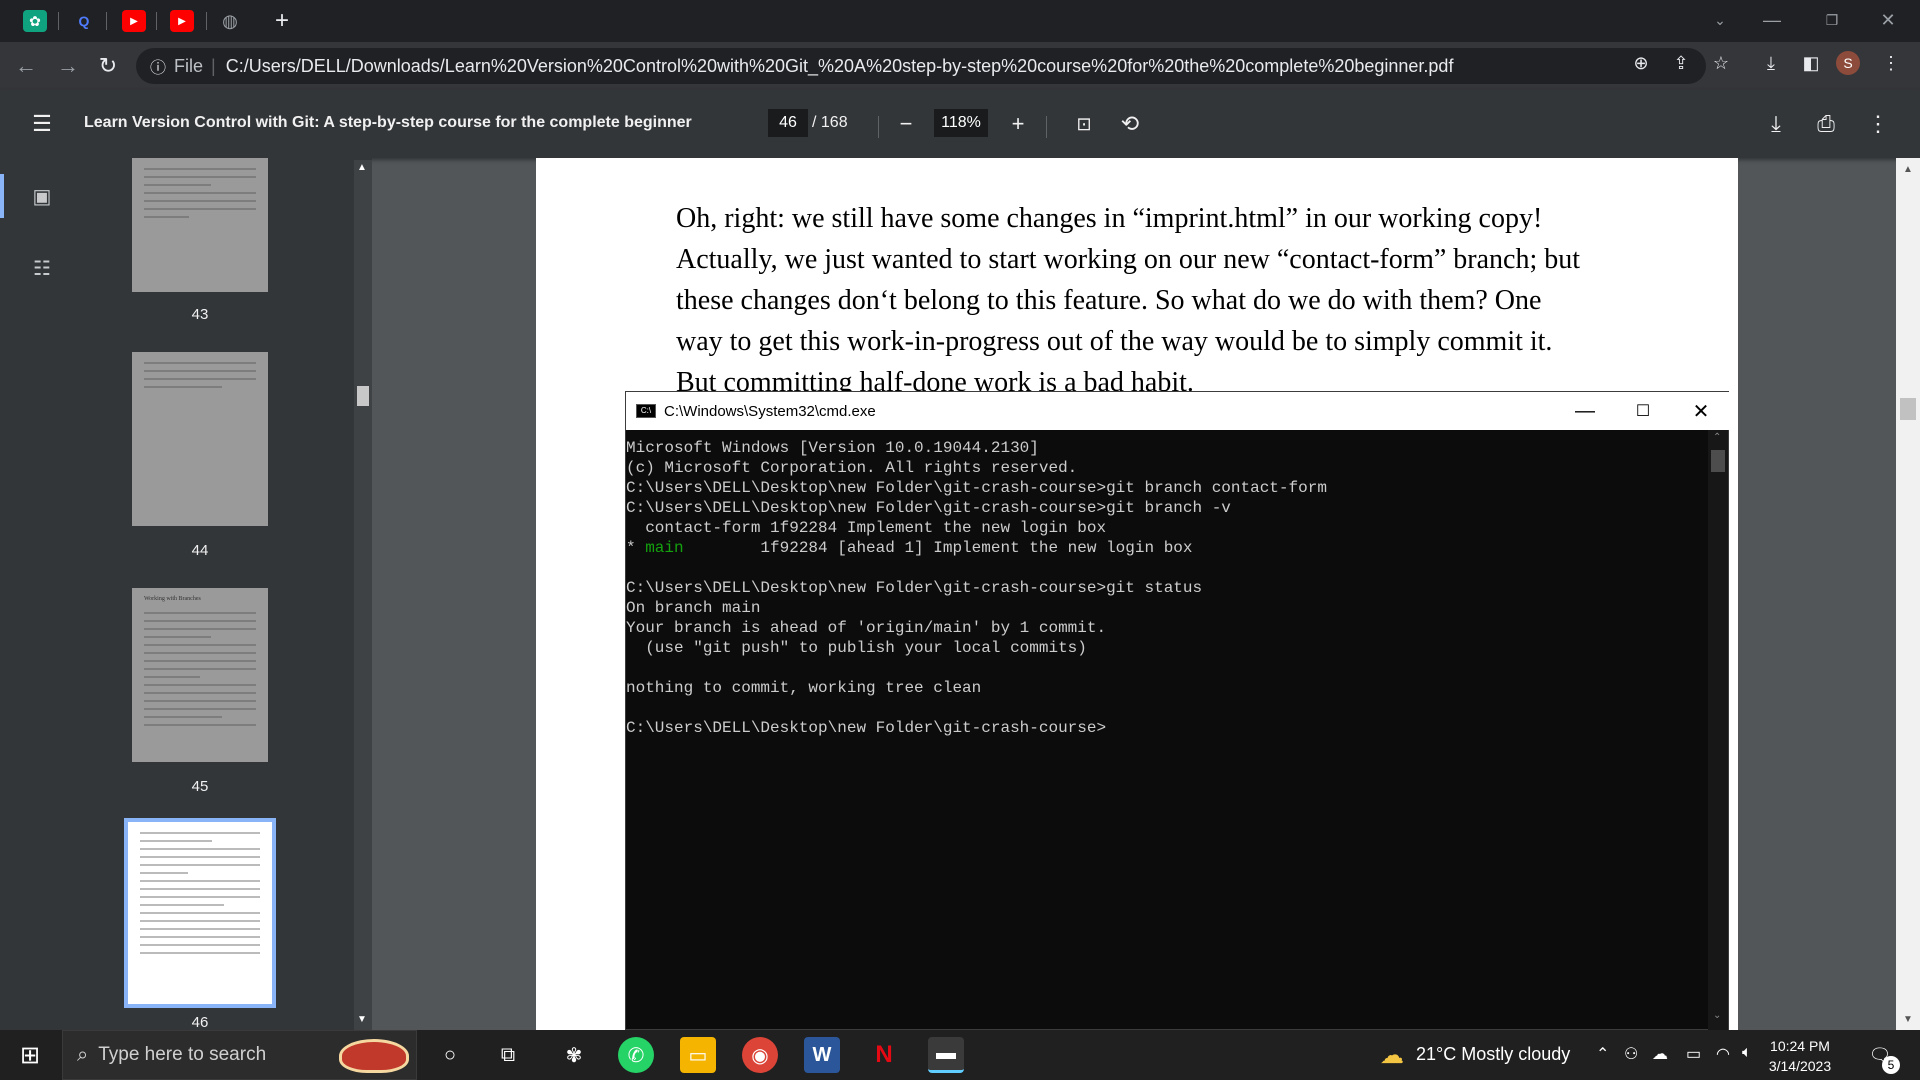  Describe the element at coordinates (68, 66) in the screenshot. I see `forward-icon: →` at that location.